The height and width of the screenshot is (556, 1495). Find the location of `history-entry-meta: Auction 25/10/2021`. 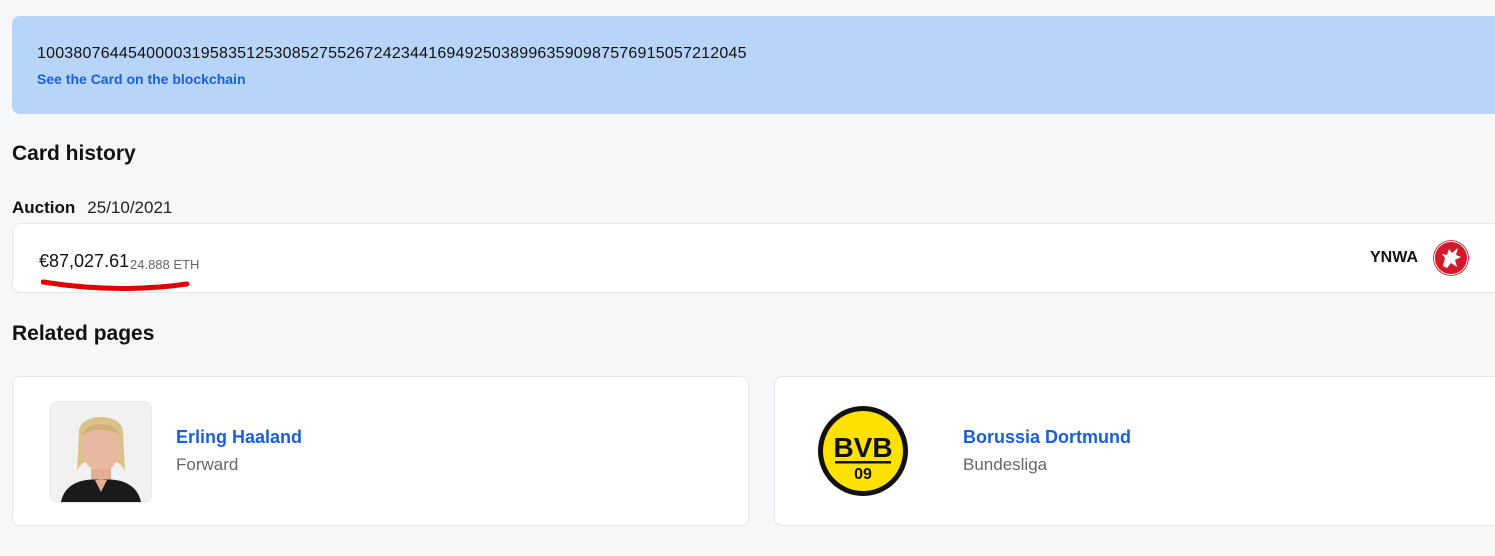

history-entry-meta: Auction 25/10/2021 is located at coordinates (92, 208).